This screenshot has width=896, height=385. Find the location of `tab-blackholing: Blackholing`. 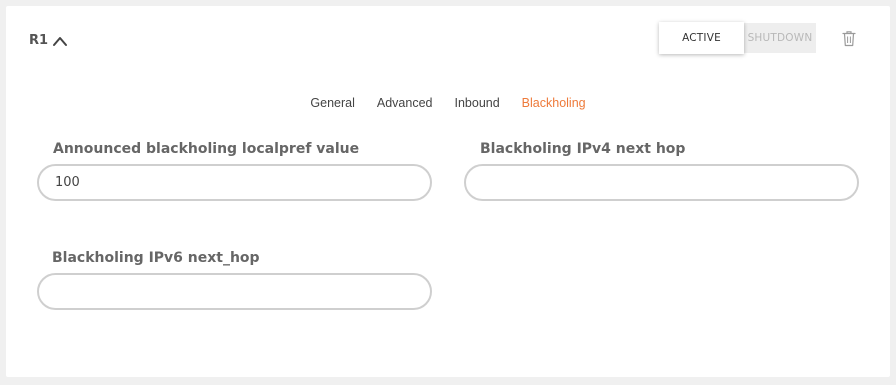

tab-blackholing: Blackholing is located at coordinates (554, 103).